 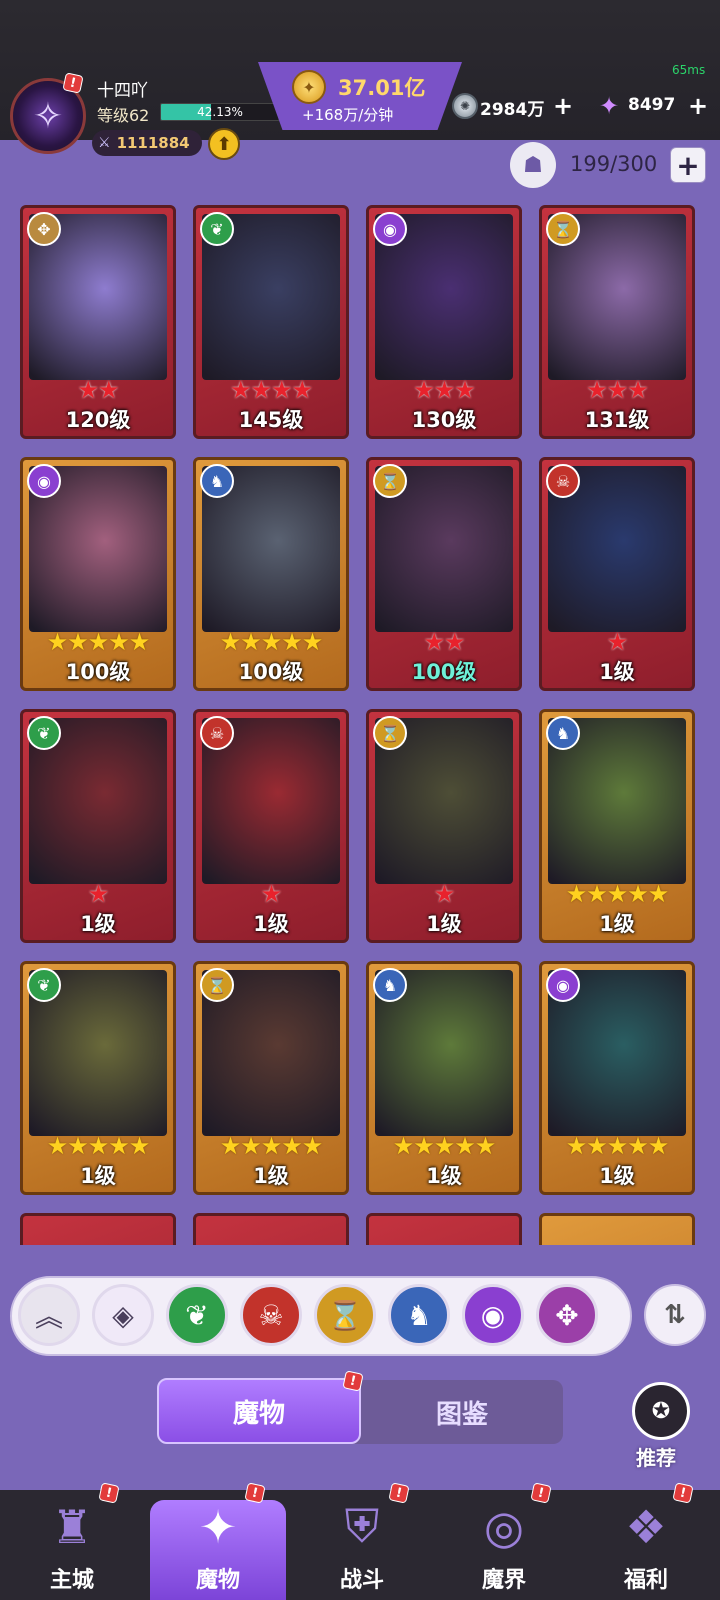 I want to click on monster-card: ⌛ ★★★ 131级, so click(x=617, y=322).